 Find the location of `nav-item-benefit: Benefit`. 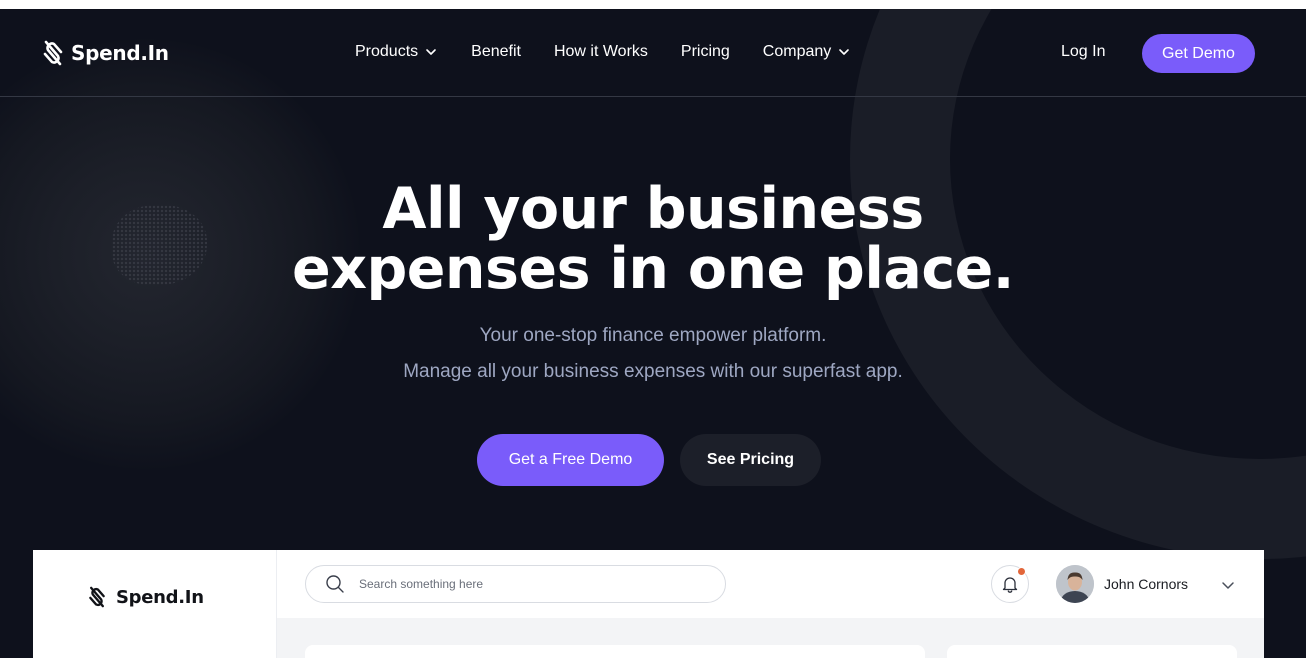

nav-item-benefit: Benefit is located at coordinates (496, 52).